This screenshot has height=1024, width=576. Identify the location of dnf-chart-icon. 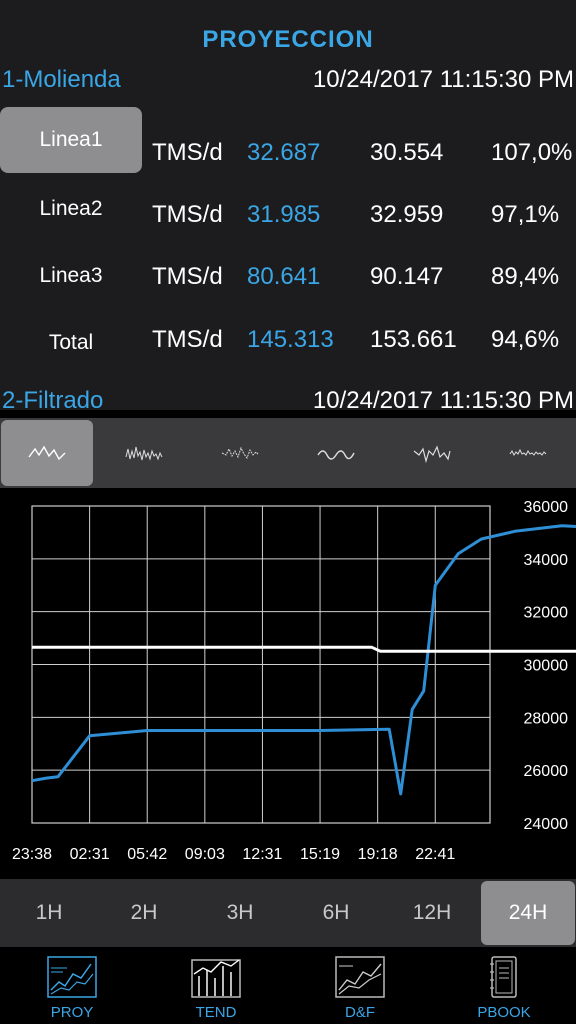
(360, 977).